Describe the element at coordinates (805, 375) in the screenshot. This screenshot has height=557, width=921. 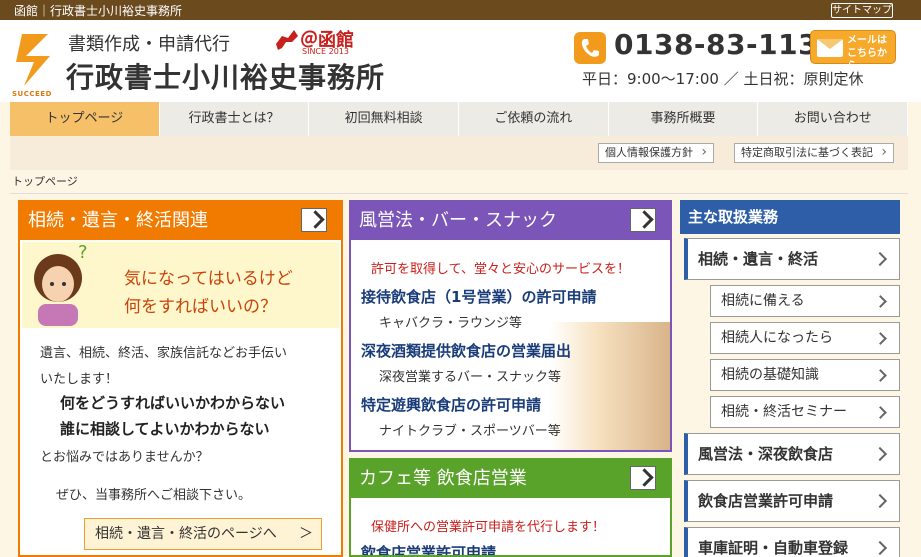
I see `sidebar-sub-basics: 相続の基礎知識` at that location.